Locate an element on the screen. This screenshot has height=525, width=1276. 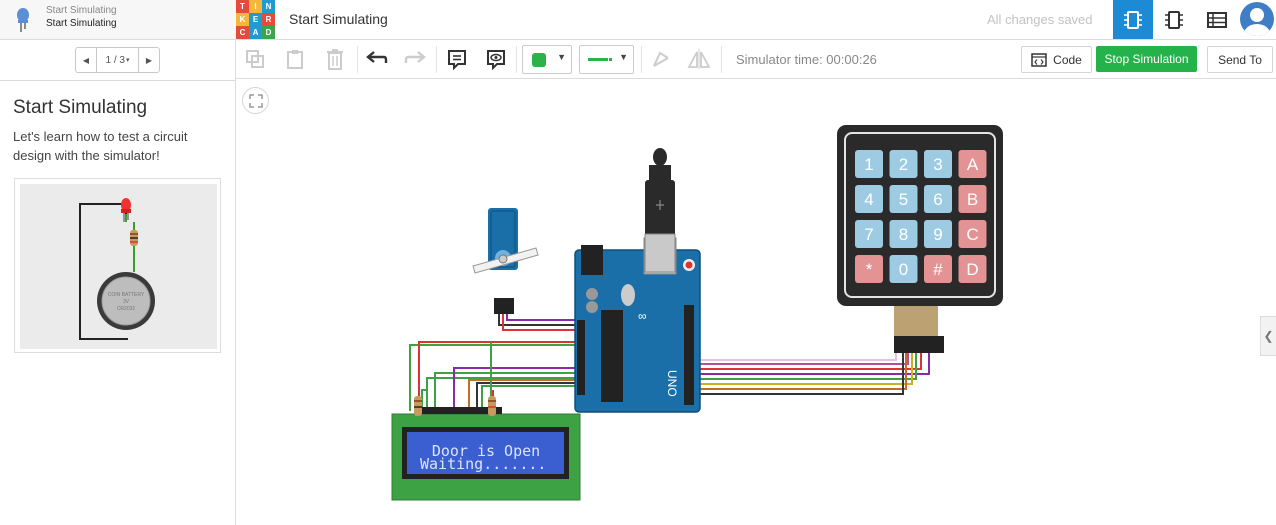
paste-button is located at coordinates (295, 59).